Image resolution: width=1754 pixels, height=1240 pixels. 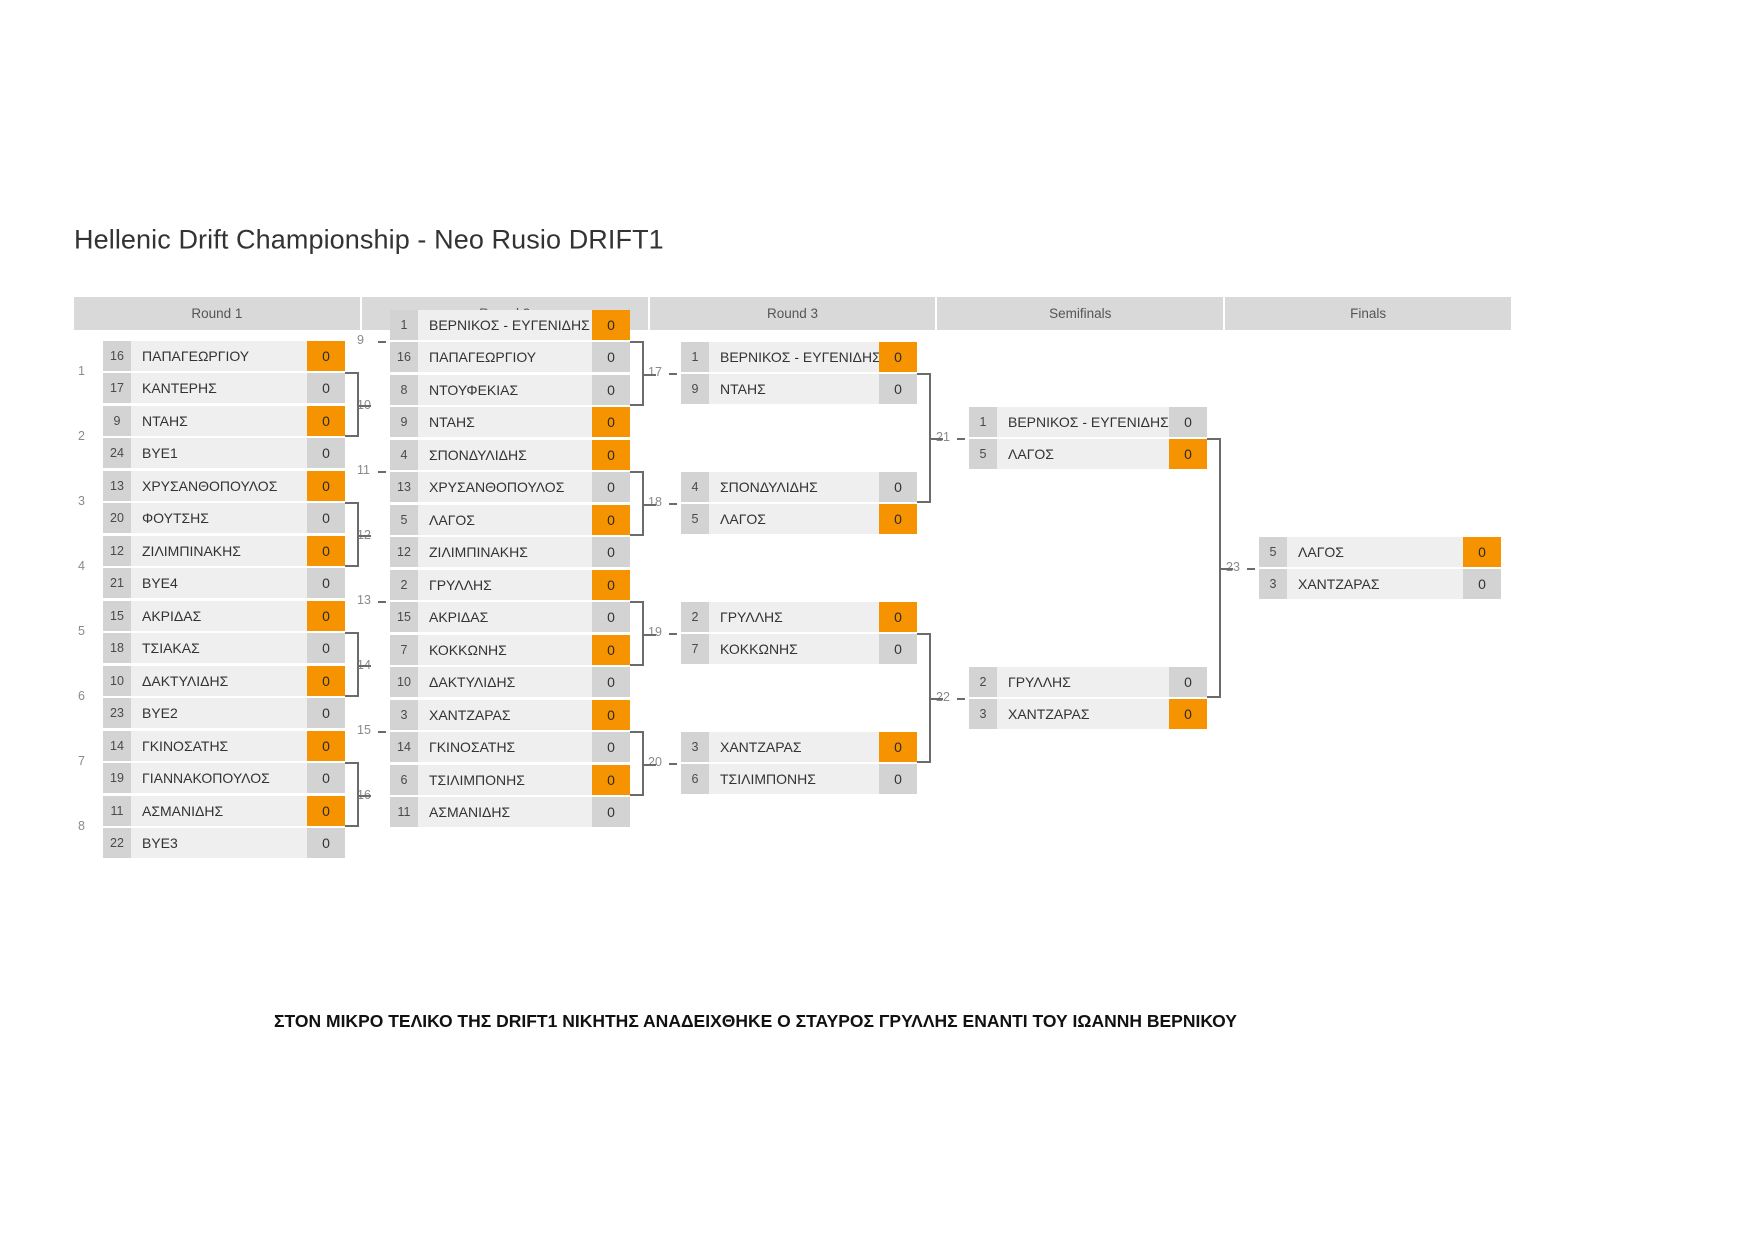 I want to click on team-row-bottom: 14 ΓΚΙΝΟΣΑΤΗΣ 0, so click(x=510, y=747).